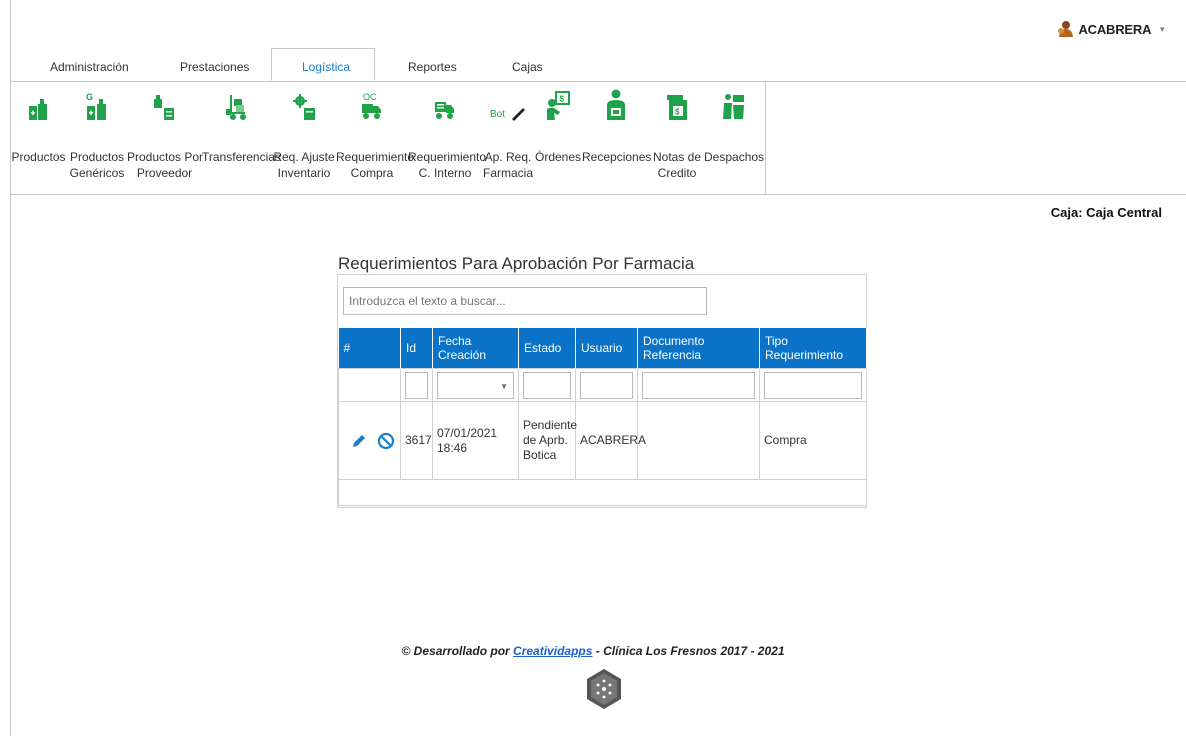 The image size is (1186, 736). I want to click on creatividapps-logo, so click(604, 689).